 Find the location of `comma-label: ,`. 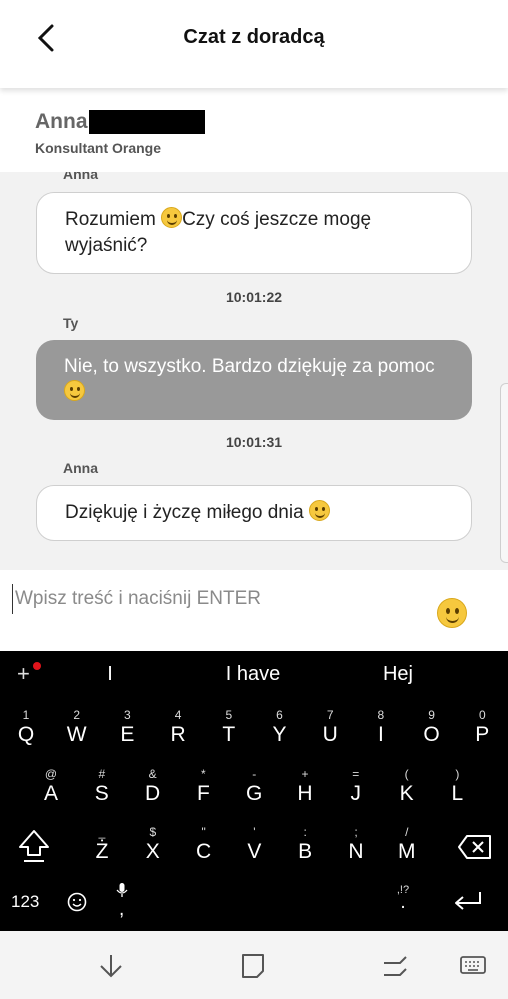

comma-label: , is located at coordinates (122, 909).